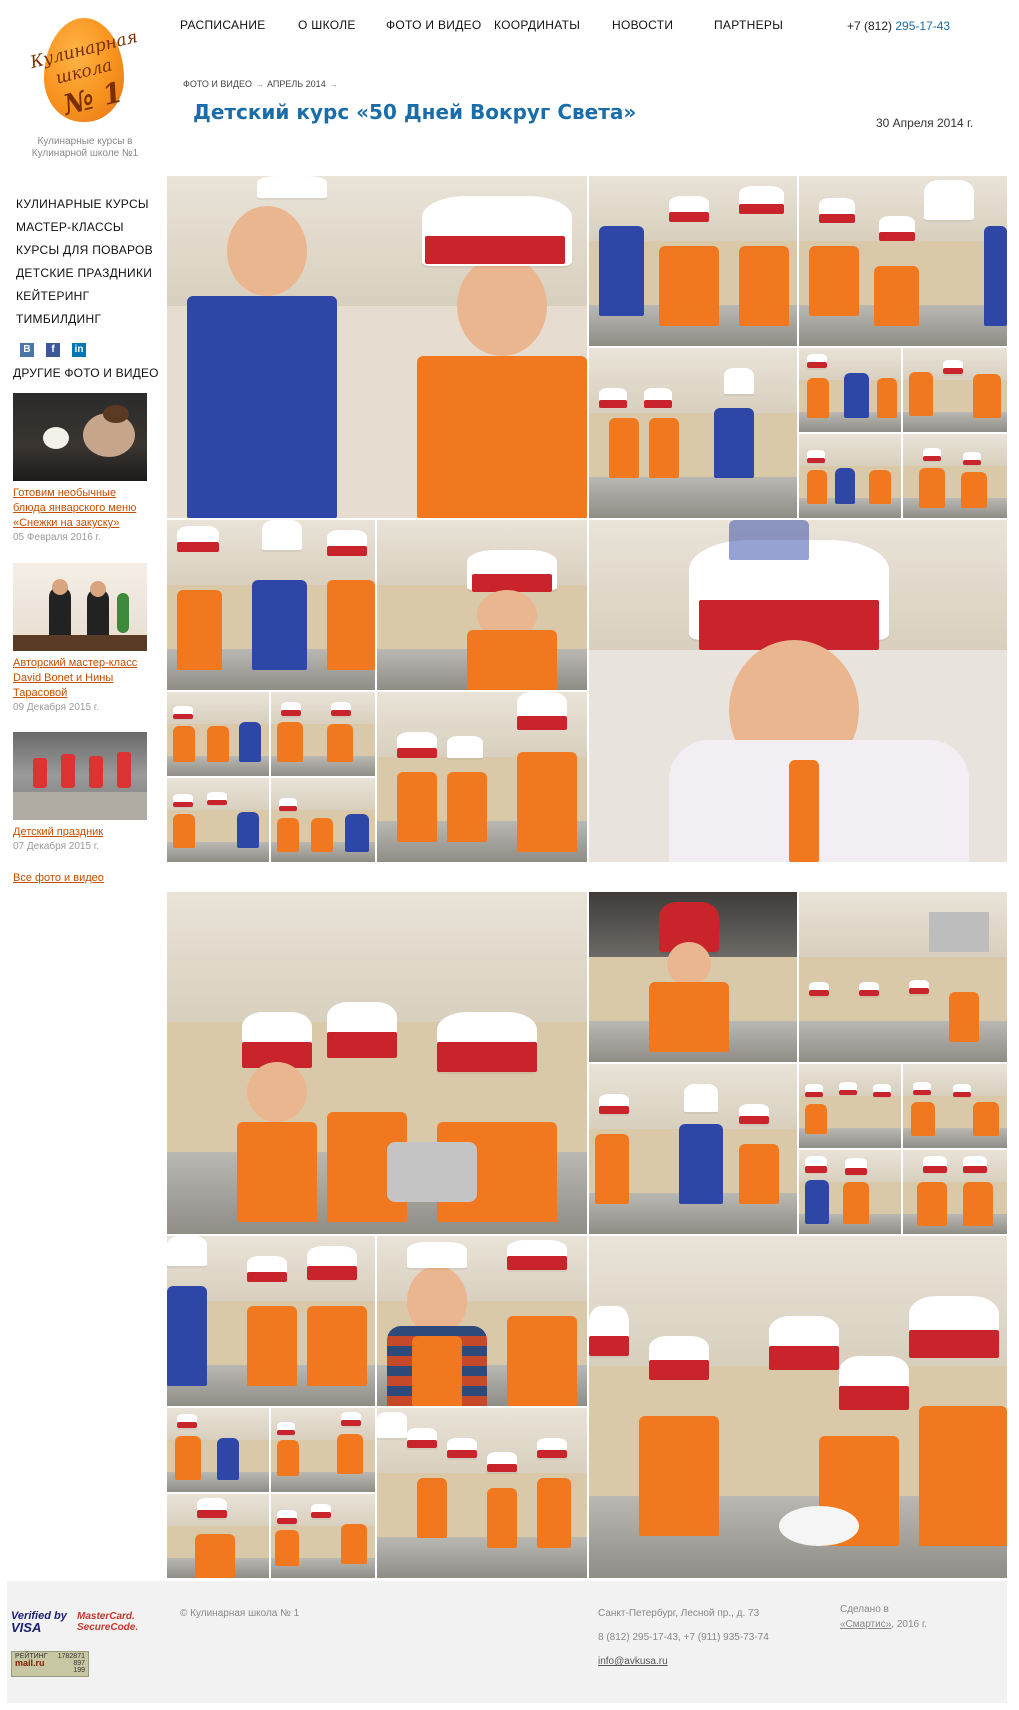 This screenshot has height=1710, width=1019. I want to click on counter-value2: 897, so click(79, 1663).